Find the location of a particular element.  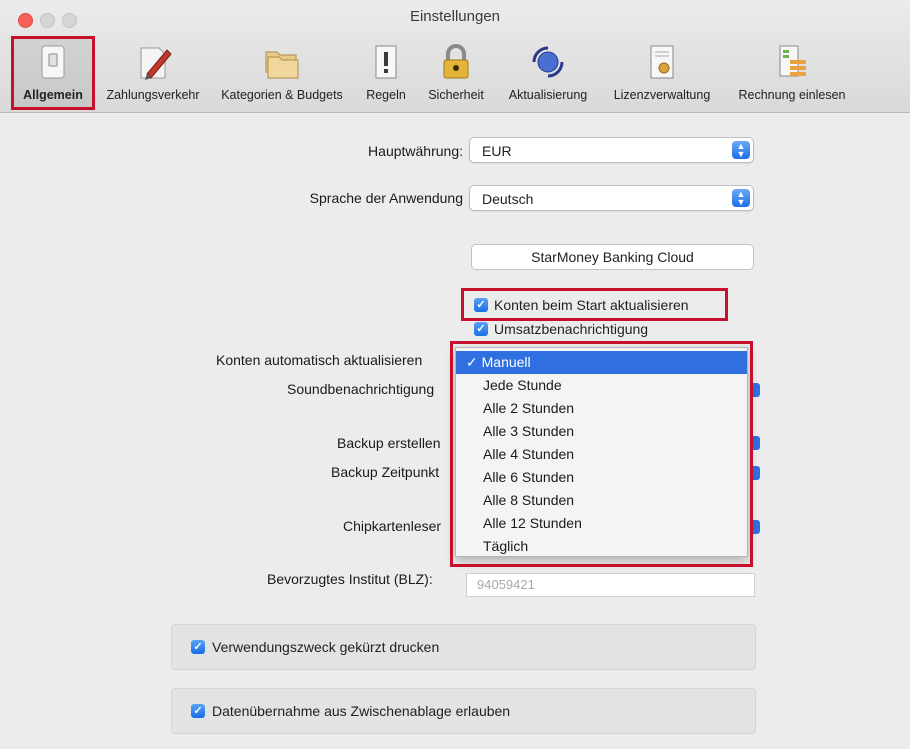

tab-zahlungsverkehr-label: Zahlungsverkehr is located at coordinates (153, 95).